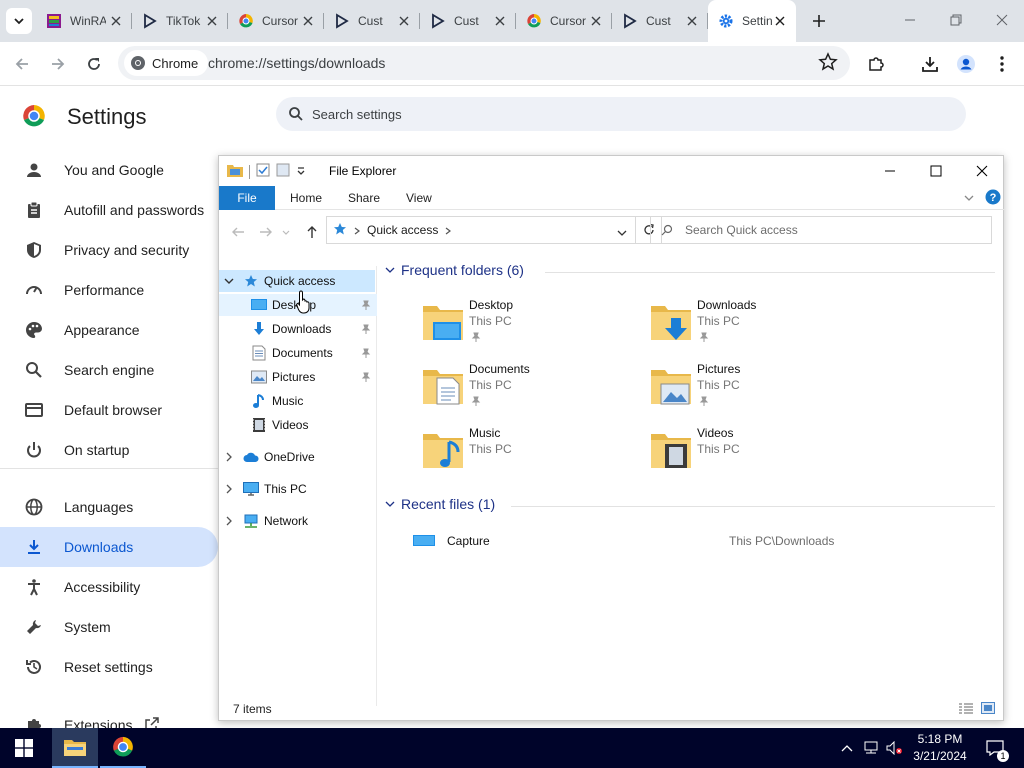 This screenshot has width=1024, height=768. I want to click on ribbon-tab-file: File, so click(247, 198).